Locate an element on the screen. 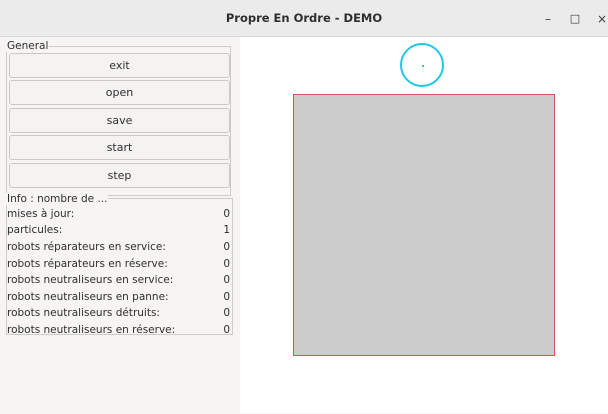 This screenshot has width=608, height=414. info-label: robots réparateurs en service: is located at coordinates (86, 247).